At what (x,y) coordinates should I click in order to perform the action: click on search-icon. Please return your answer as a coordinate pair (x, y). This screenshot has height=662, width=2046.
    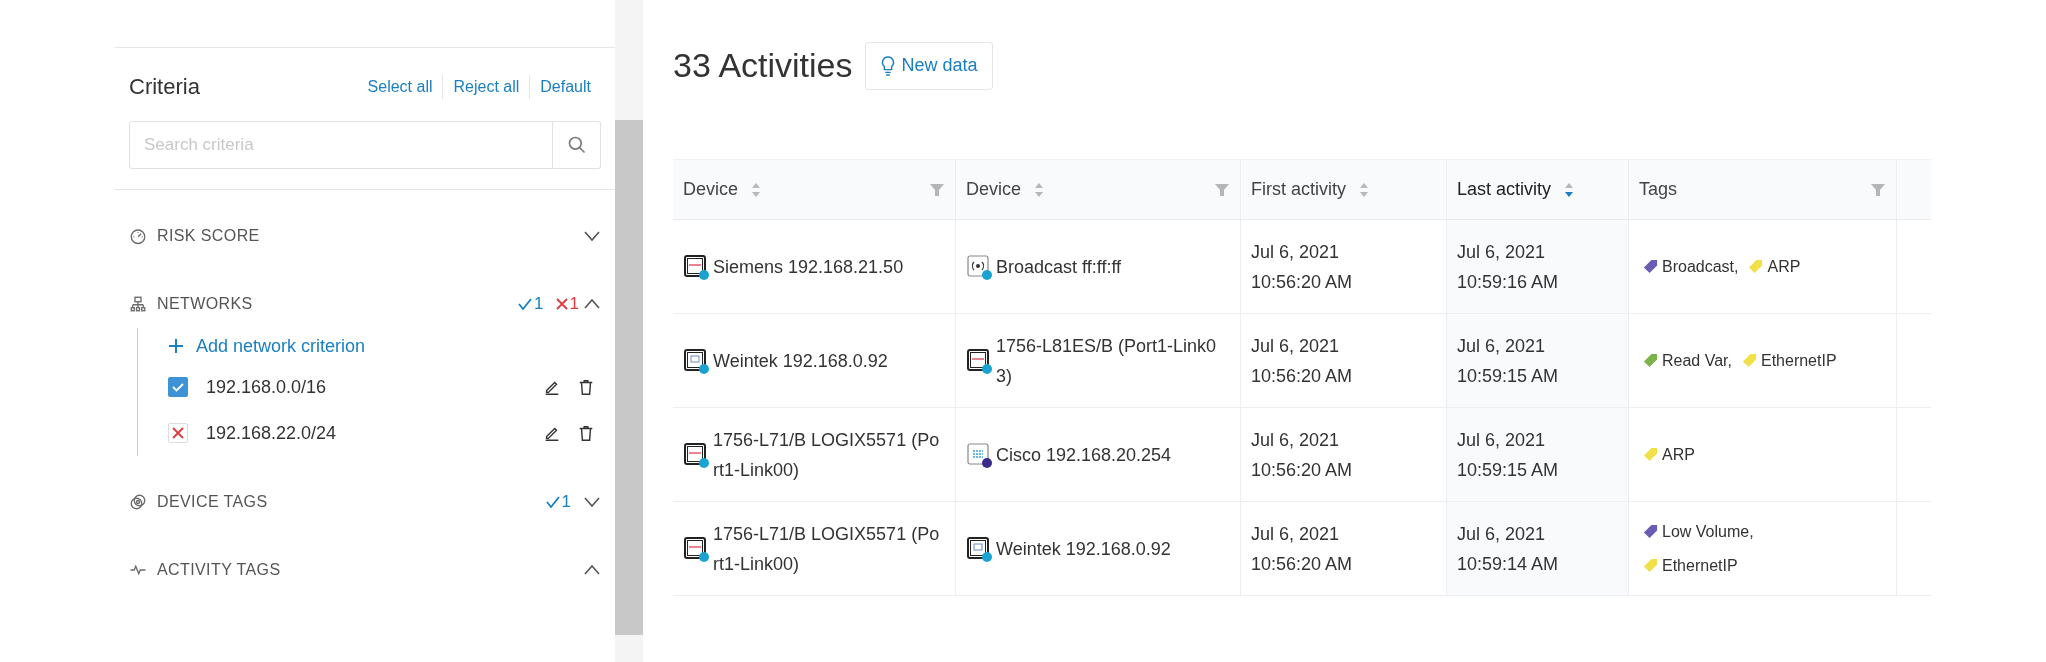
    Looking at the image, I should click on (576, 145).